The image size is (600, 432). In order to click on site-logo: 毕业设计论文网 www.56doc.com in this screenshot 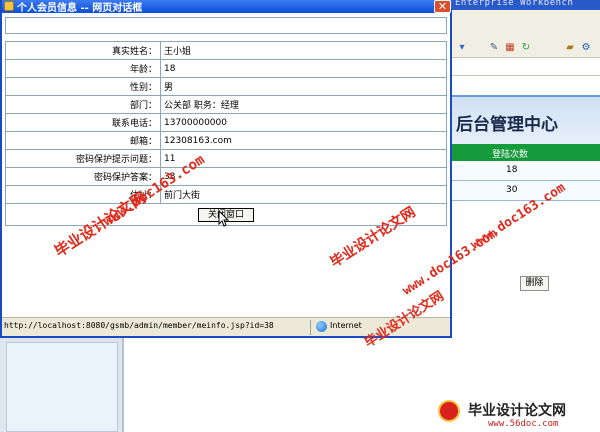, I will do `click(516, 415)`.